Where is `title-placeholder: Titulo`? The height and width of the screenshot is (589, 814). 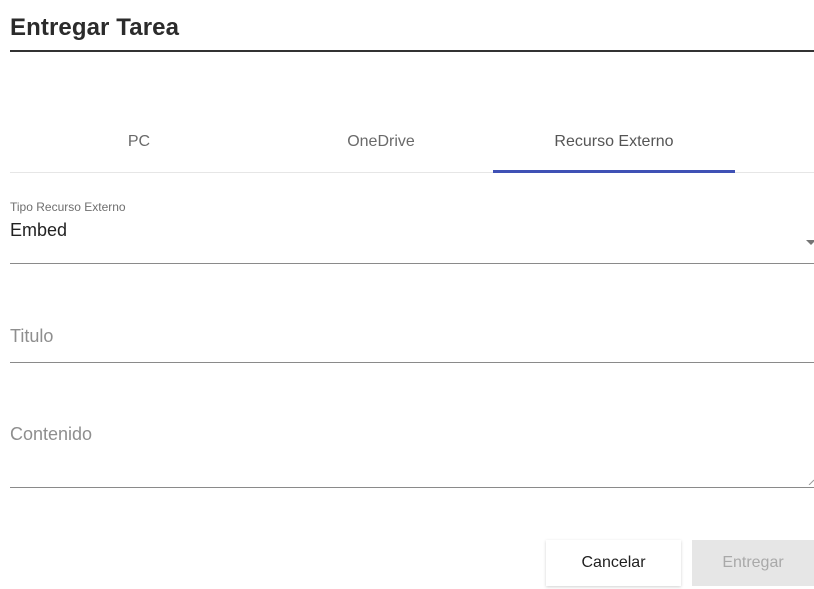 title-placeholder: Titulo is located at coordinates (32, 336).